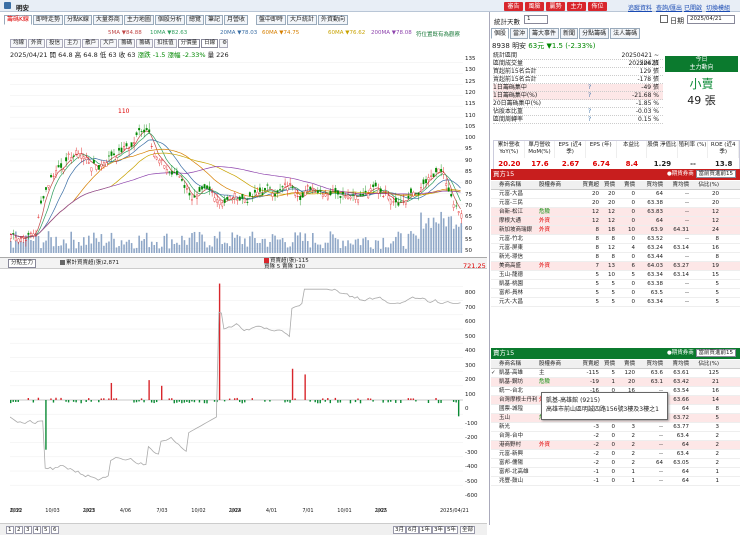 The width and height of the screenshot is (740, 535). I want to click on broker-name: 玉山, so click(517, 418).